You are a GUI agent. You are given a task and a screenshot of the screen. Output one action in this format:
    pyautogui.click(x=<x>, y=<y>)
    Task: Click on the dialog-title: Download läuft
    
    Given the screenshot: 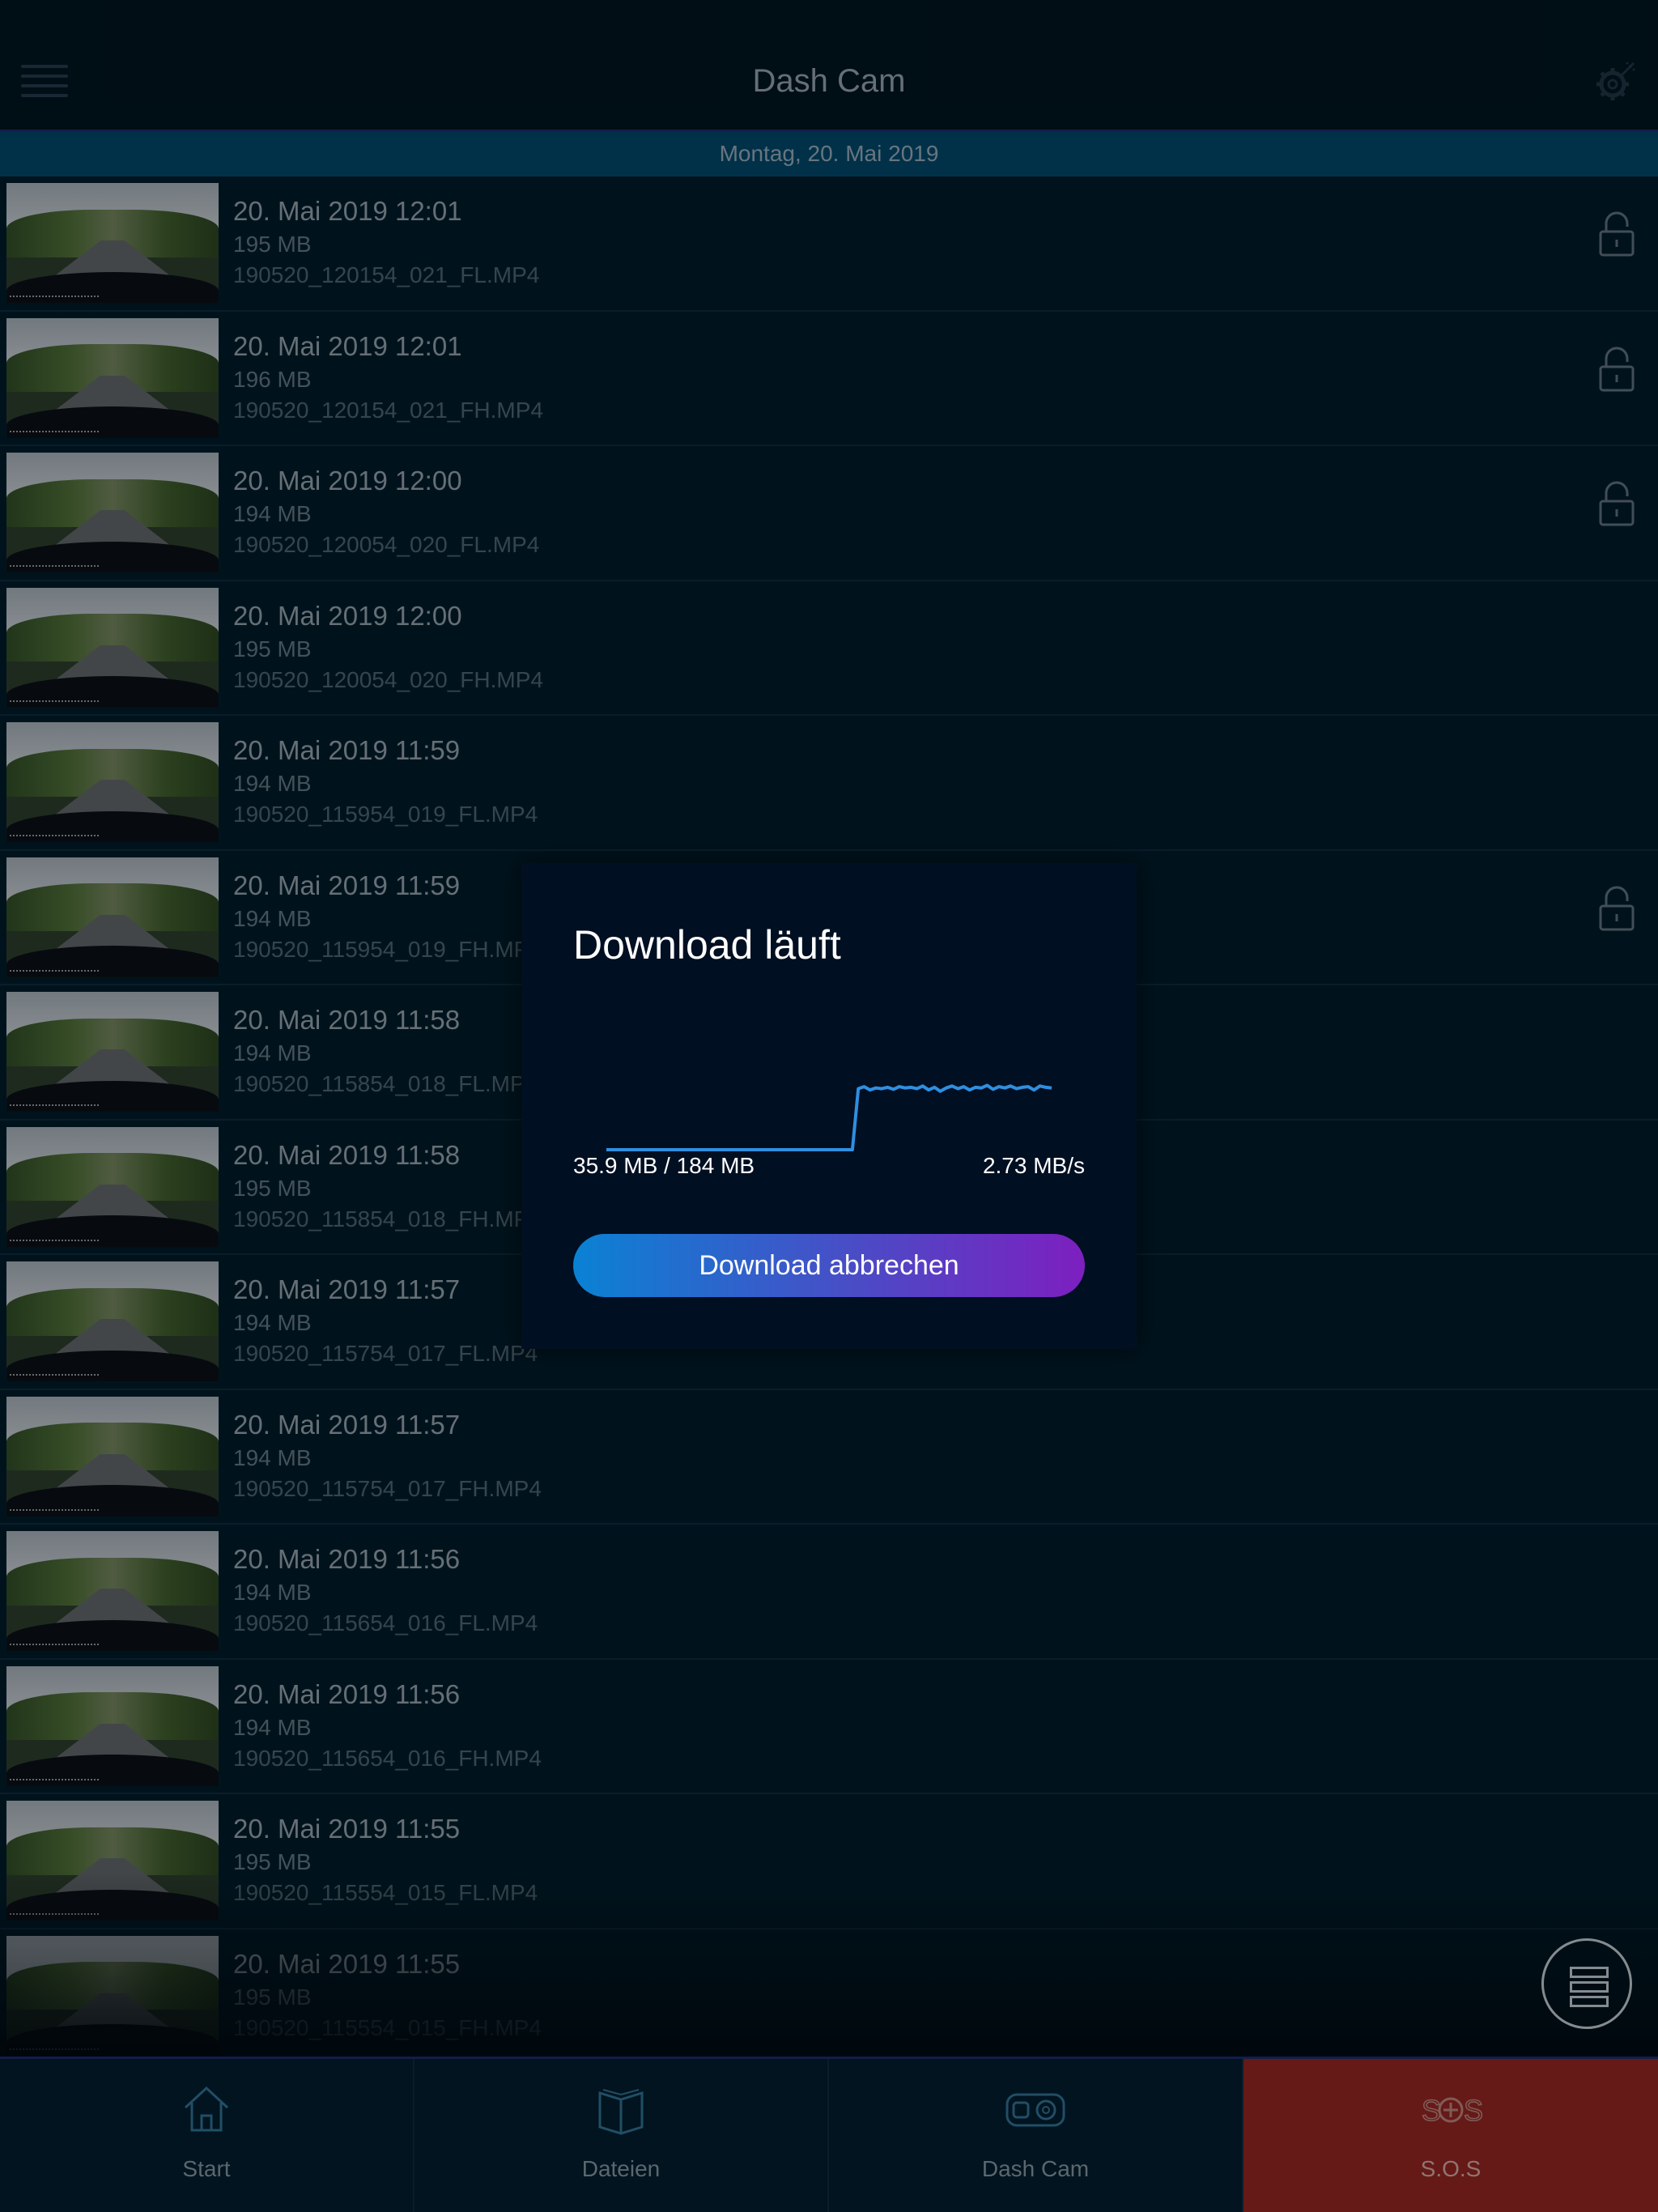 What is the action you would take?
    pyautogui.click(x=707, y=945)
    